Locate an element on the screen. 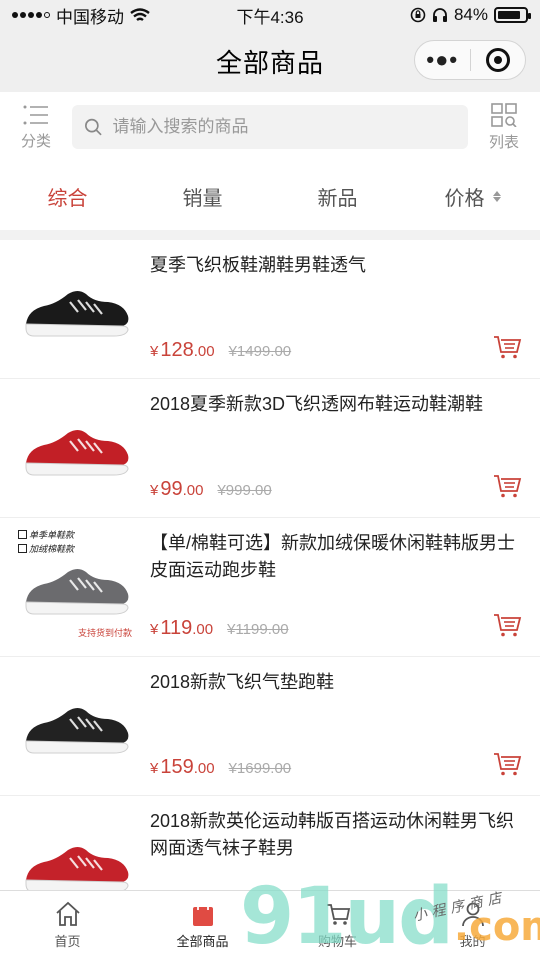 Image resolution: width=540 pixels, height=960 pixels. battery-icon is located at coordinates (512, 15).